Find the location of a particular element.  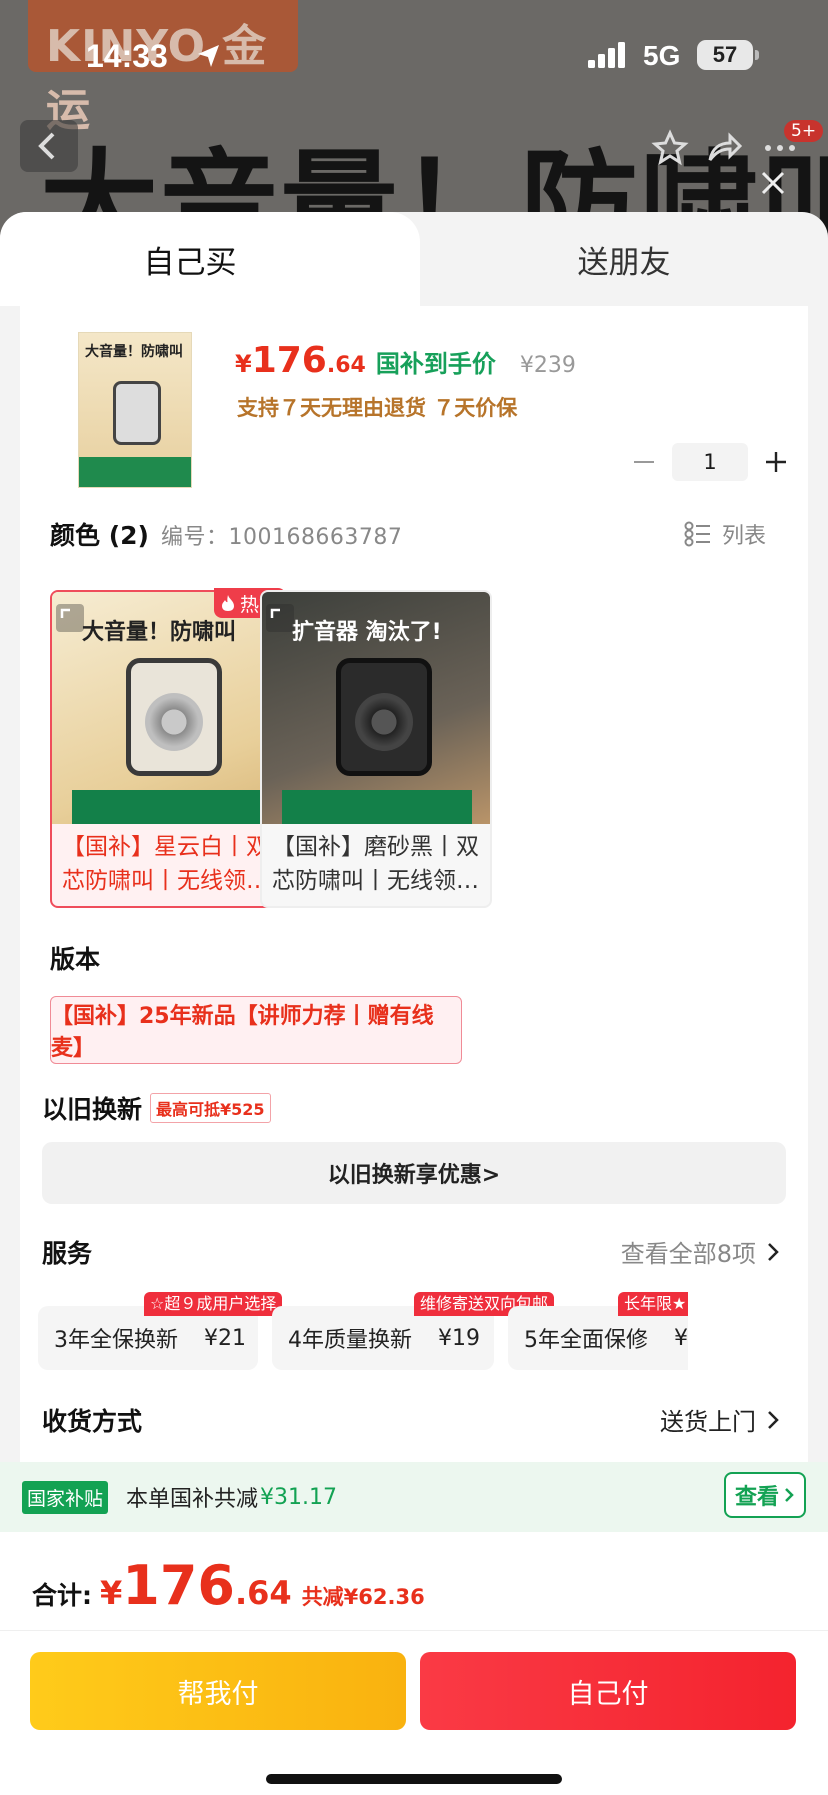

product-thumbnail: 大音量！防啸叫 is located at coordinates (135, 410).